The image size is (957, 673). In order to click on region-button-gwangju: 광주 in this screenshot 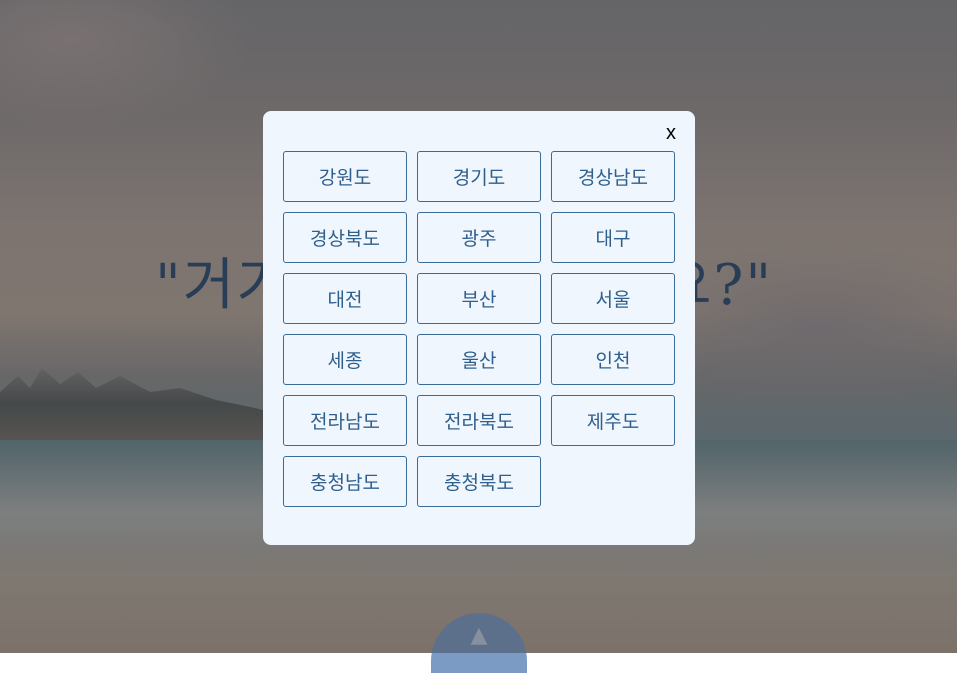, I will do `click(479, 237)`.